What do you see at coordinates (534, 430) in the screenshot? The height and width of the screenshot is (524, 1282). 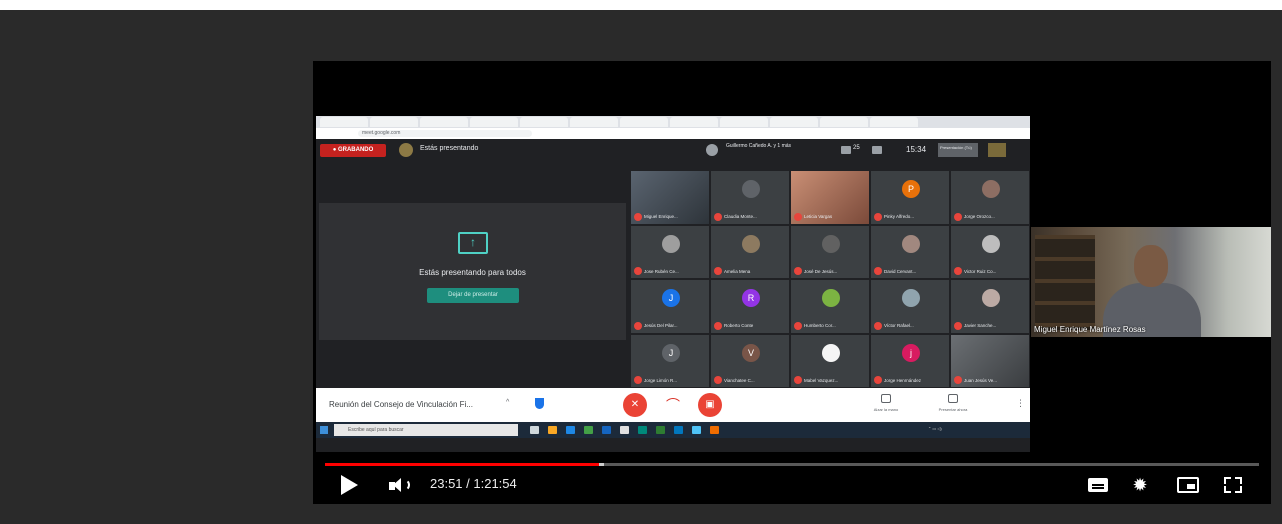 I see `task-view-icon` at bounding box center [534, 430].